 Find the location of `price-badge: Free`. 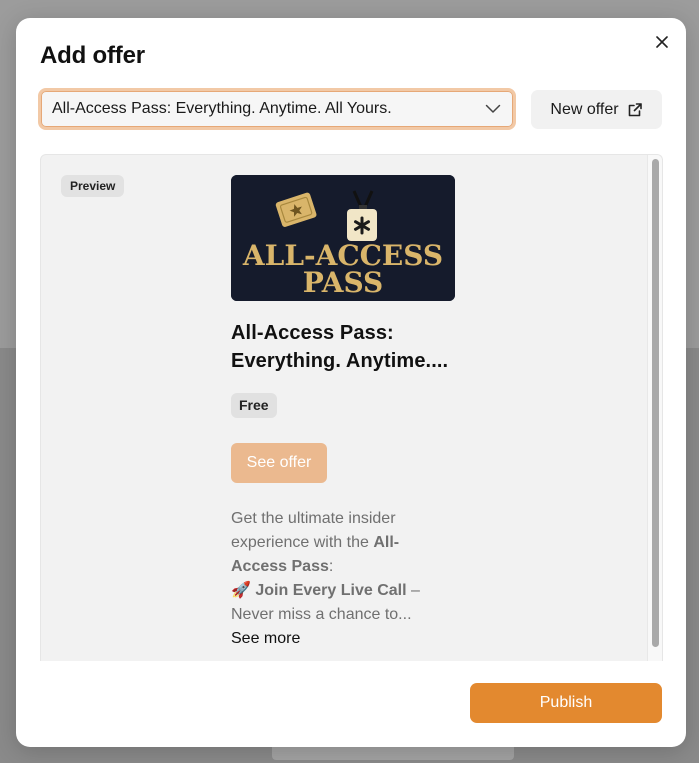

price-badge: Free is located at coordinates (254, 405).